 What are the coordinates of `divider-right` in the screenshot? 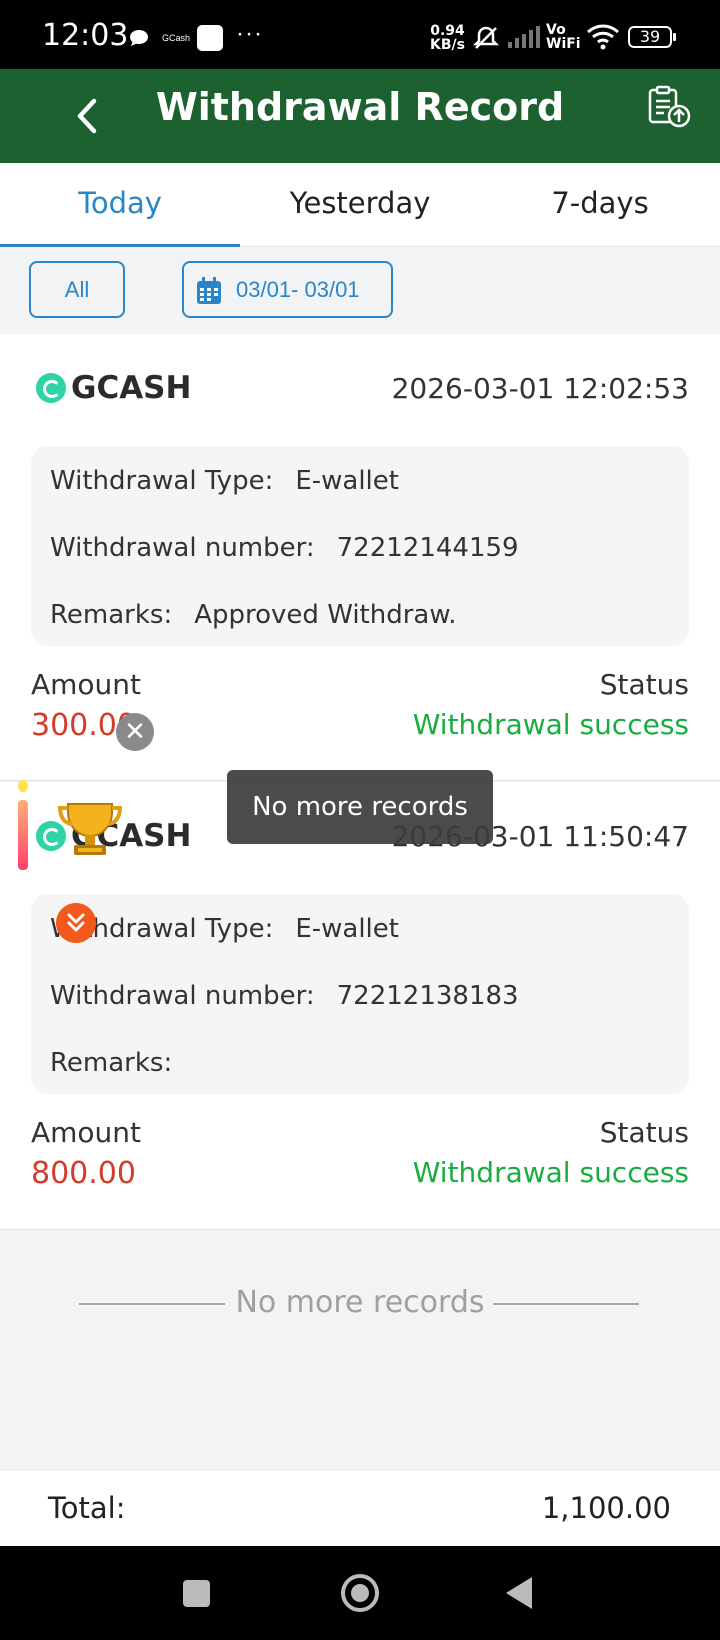 It's located at (566, 1304).